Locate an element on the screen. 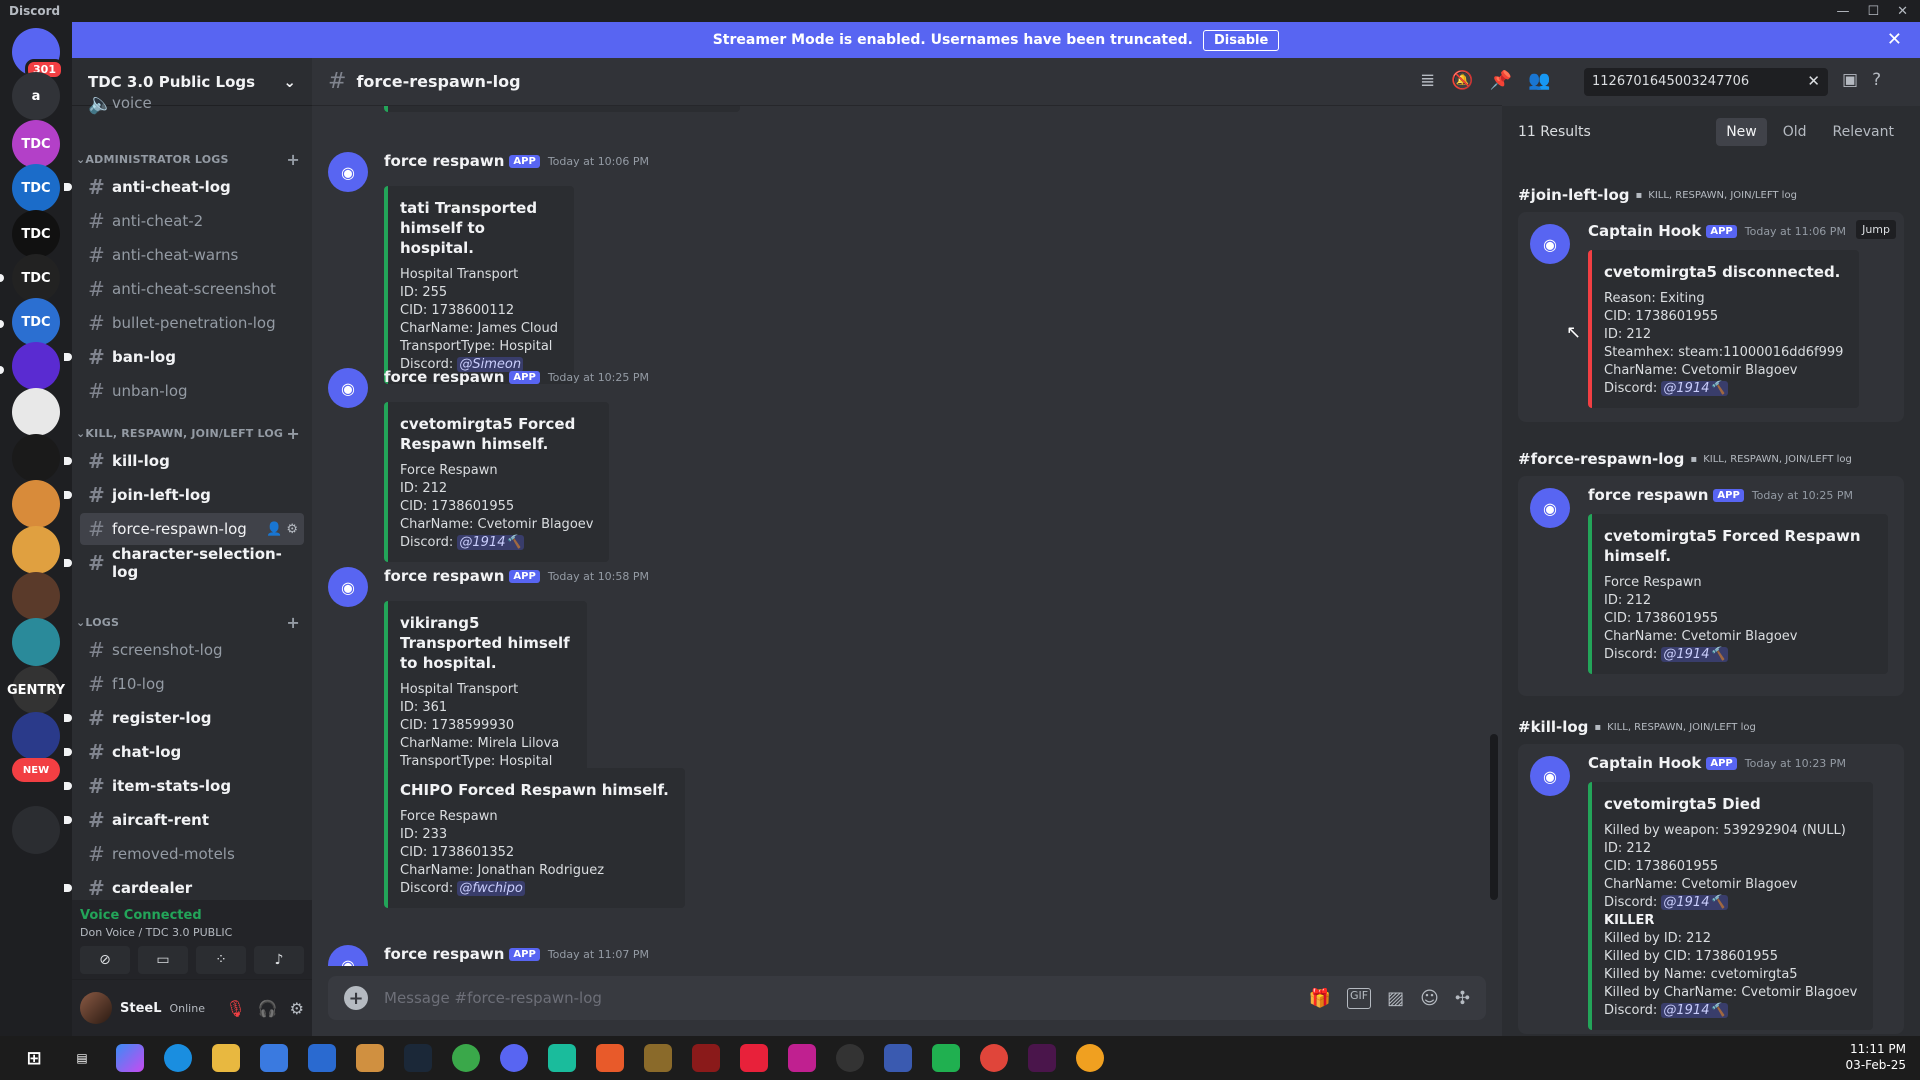 The width and height of the screenshot is (1920, 1080). sort-new: New is located at coordinates (1741, 132).